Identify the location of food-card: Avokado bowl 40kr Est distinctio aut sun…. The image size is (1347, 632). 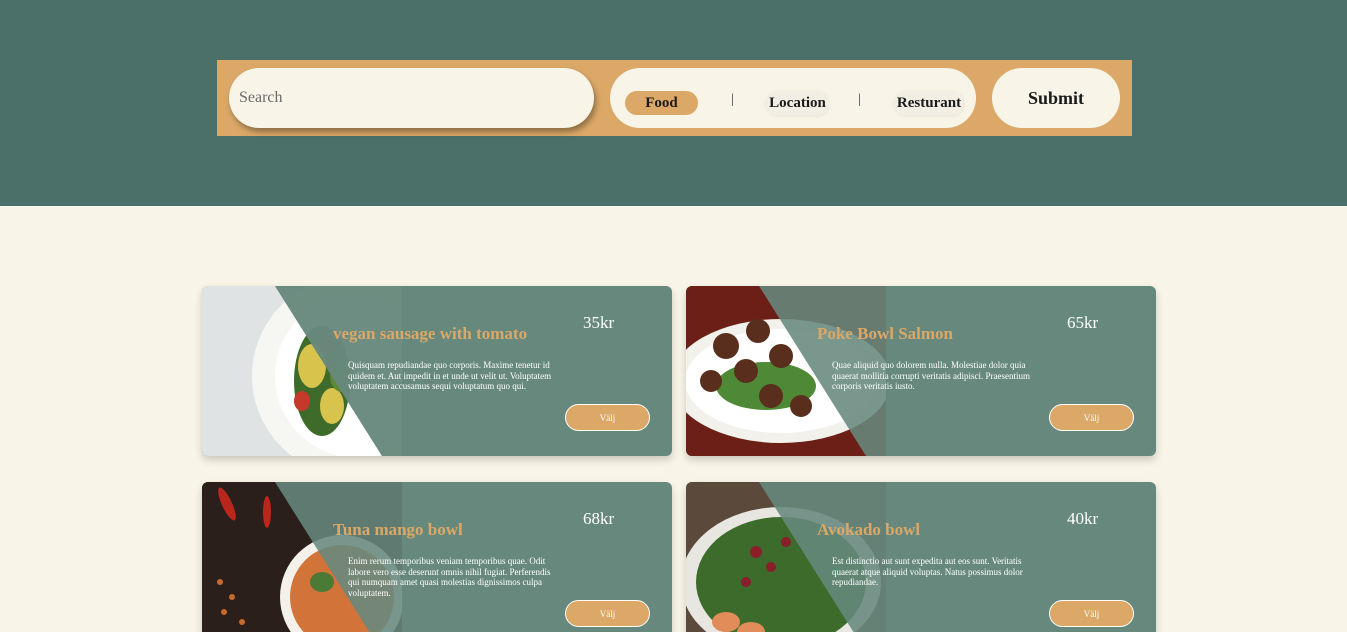
(921, 557).